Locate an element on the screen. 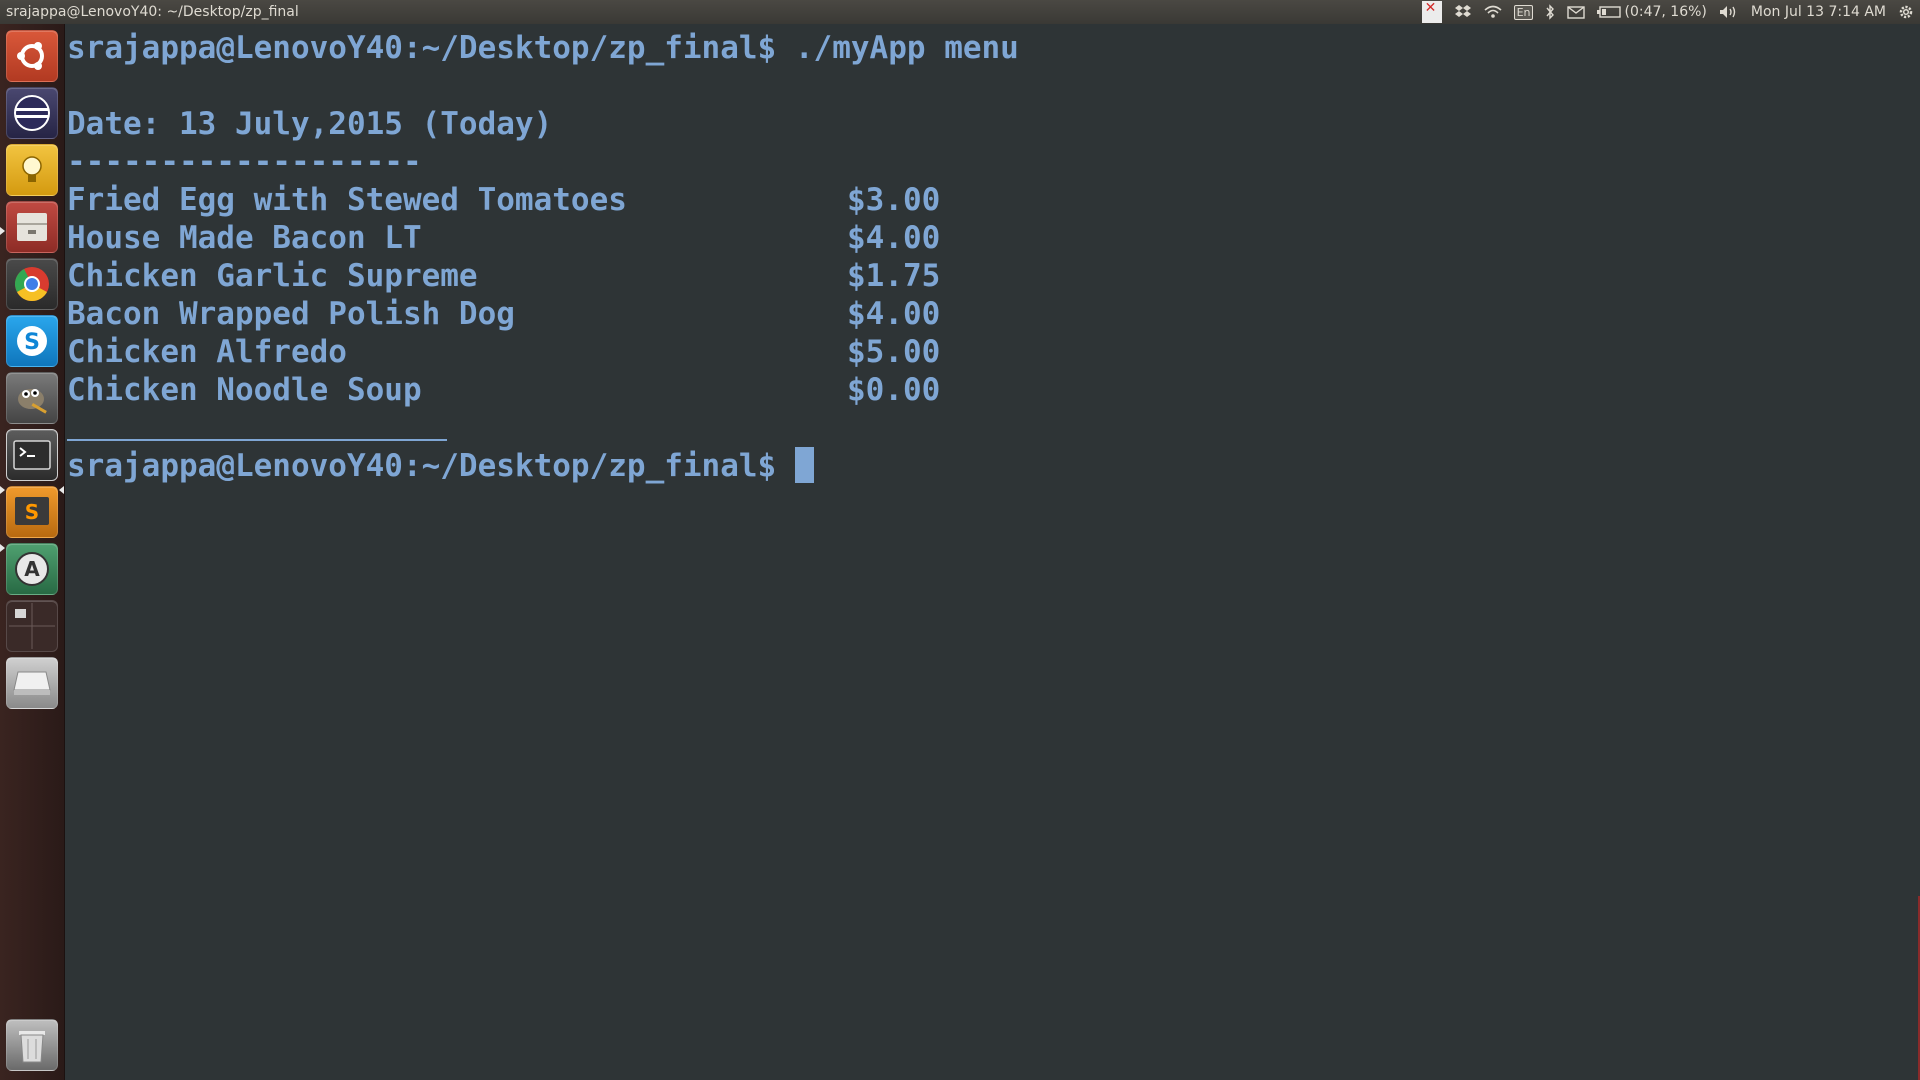 The width and height of the screenshot is (1920, 1080). focused-indicator is located at coordinates (61, 490).